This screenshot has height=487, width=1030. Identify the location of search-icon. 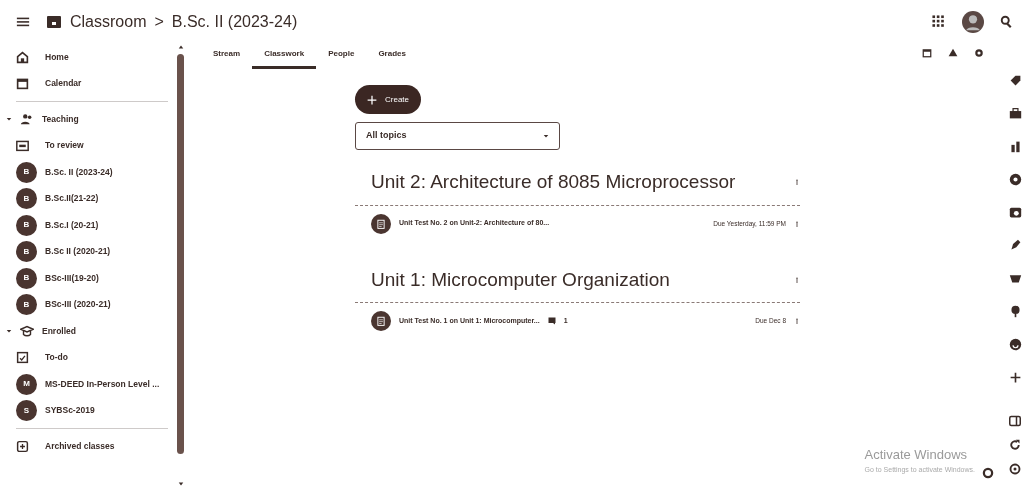
(1007, 22).